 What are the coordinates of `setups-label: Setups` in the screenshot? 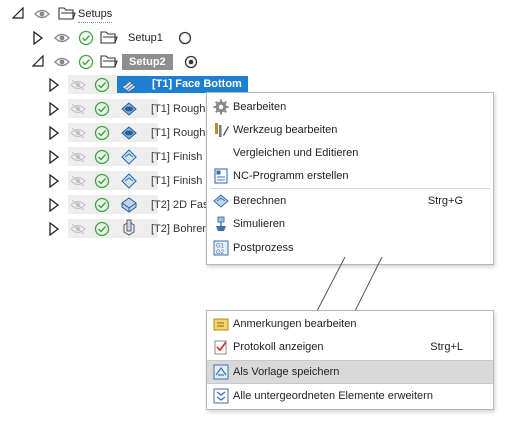 It's located at (95, 14).